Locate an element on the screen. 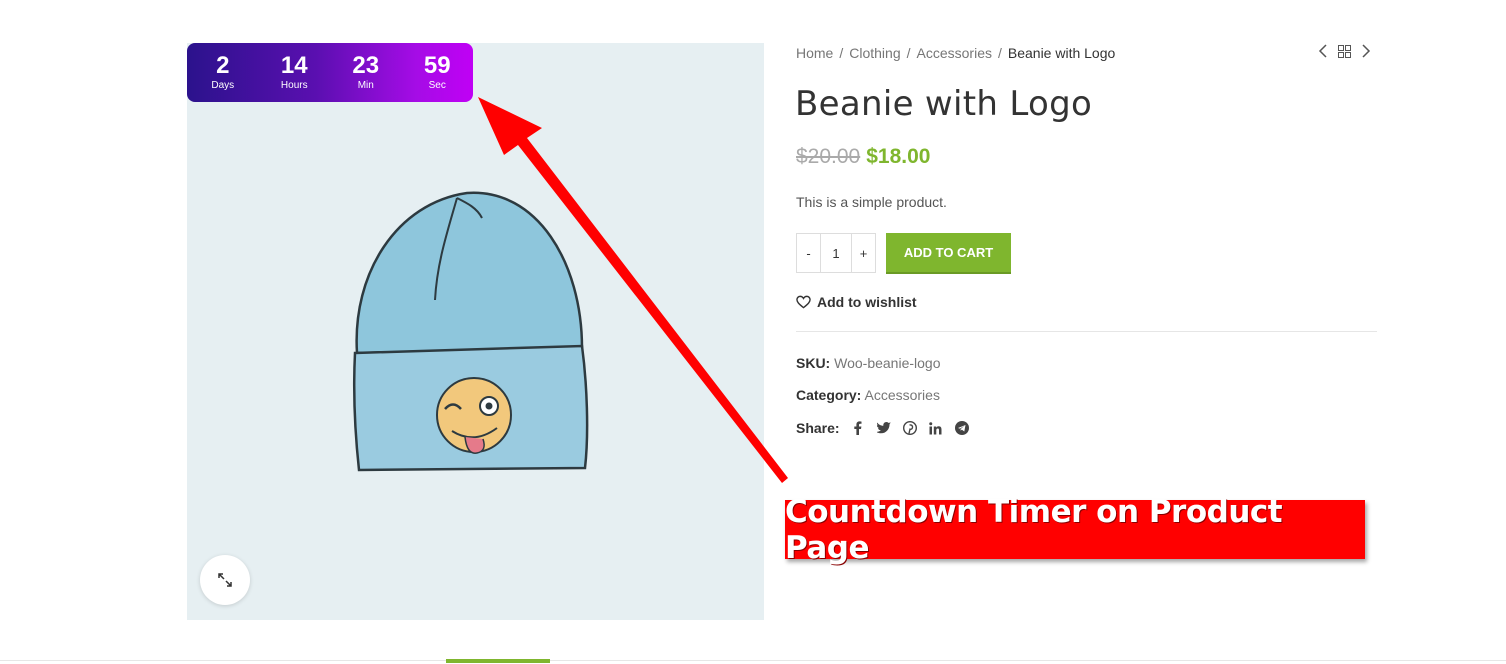 The height and width of the screenshot is (664, 1506). product-price: $20.00 $18.00 is located at coordinates (863, 157).